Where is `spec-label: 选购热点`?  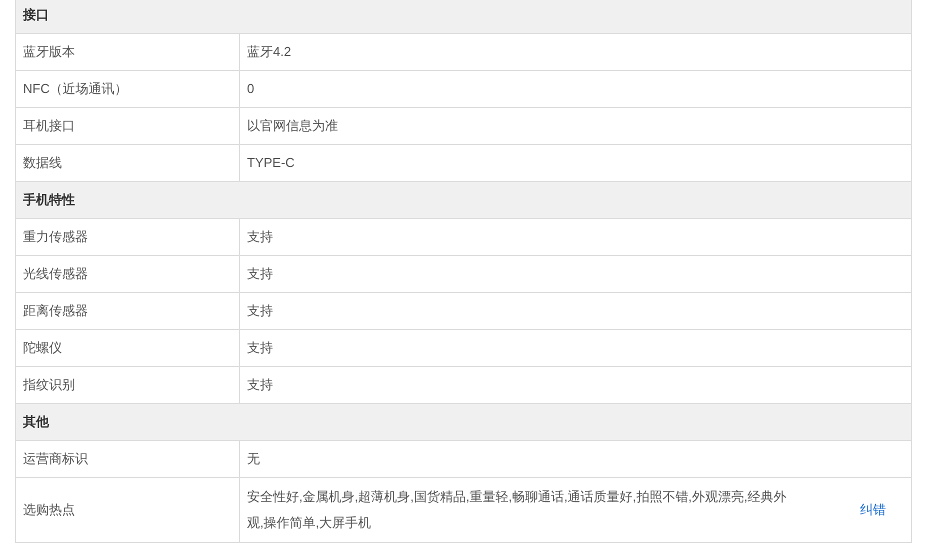
spec-label: 选购热点 is located at coordinates (128, 510).